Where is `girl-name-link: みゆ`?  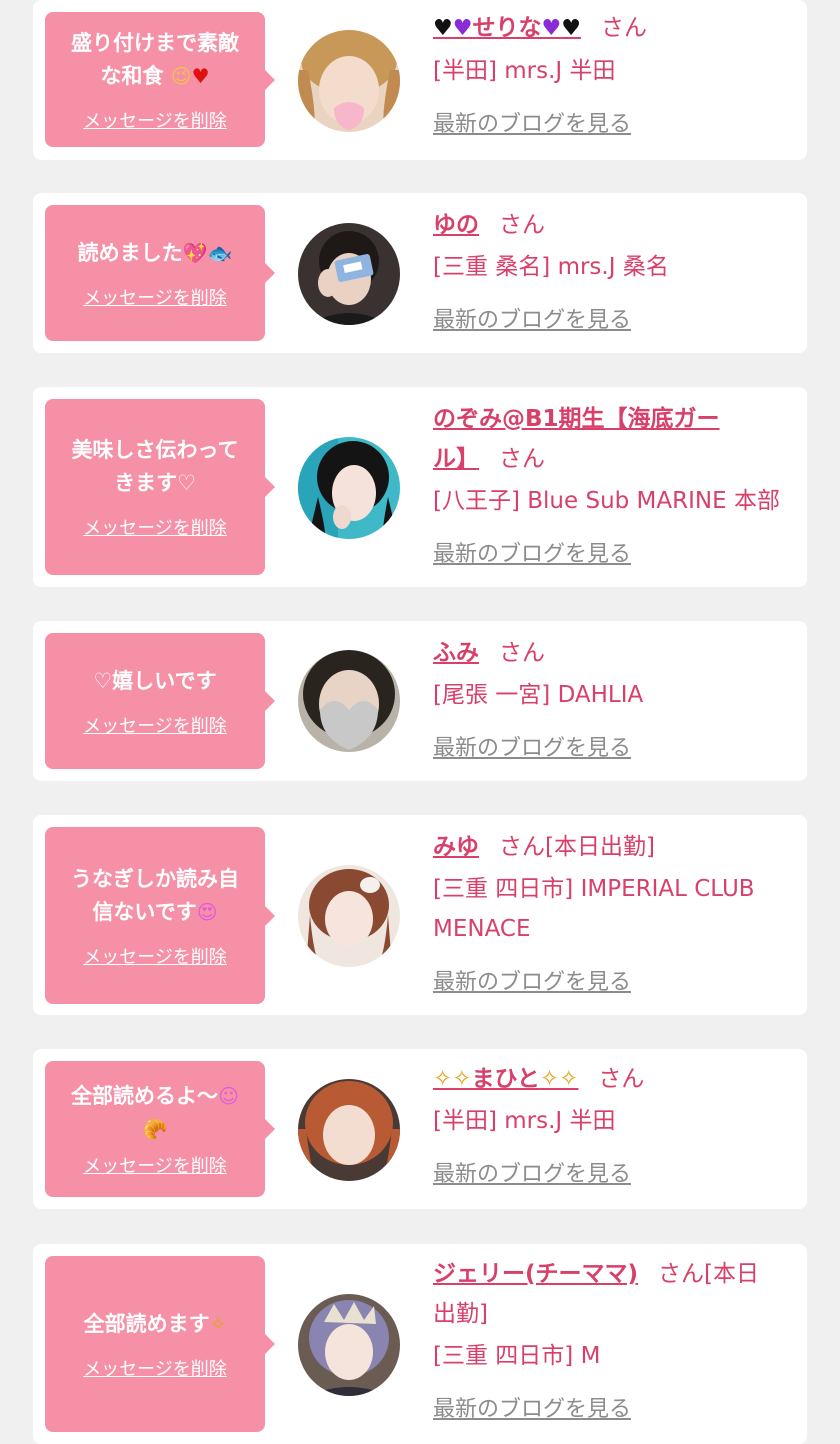 girl-name-link: みゆ is located at coordinates (456, 847).